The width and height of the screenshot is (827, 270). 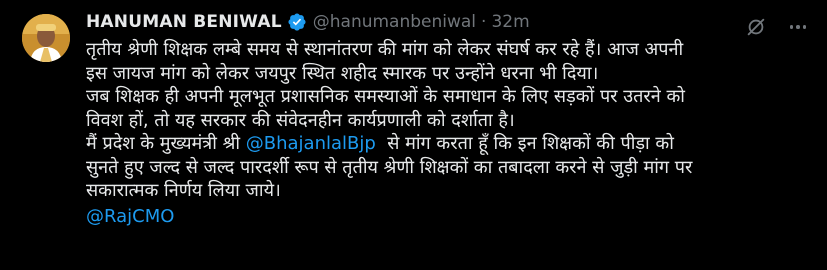 I want to click on avatar-image, so click(x=46, y=38).